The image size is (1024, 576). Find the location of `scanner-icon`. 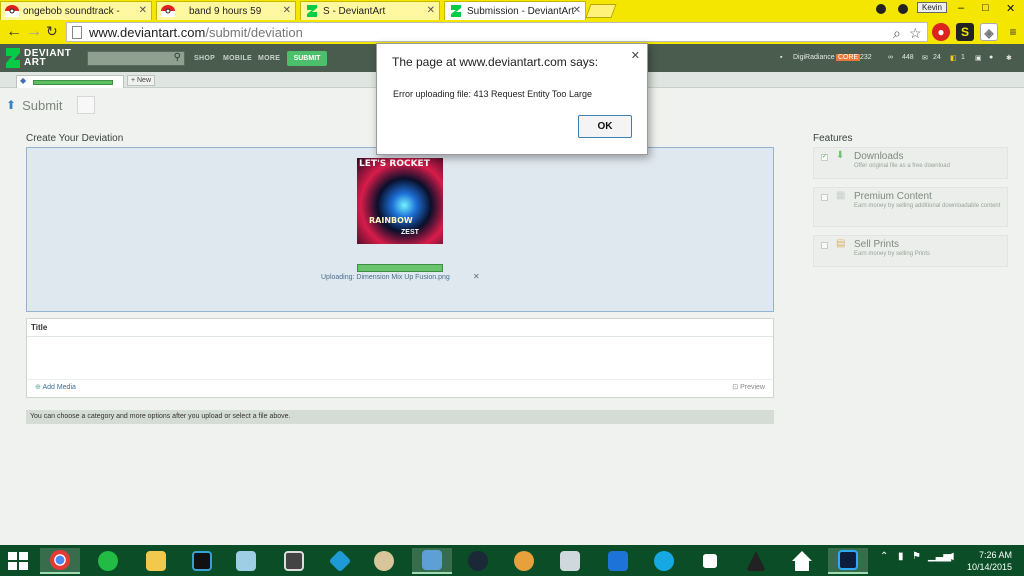

scanner-icon is located at coordinates (570, 561).